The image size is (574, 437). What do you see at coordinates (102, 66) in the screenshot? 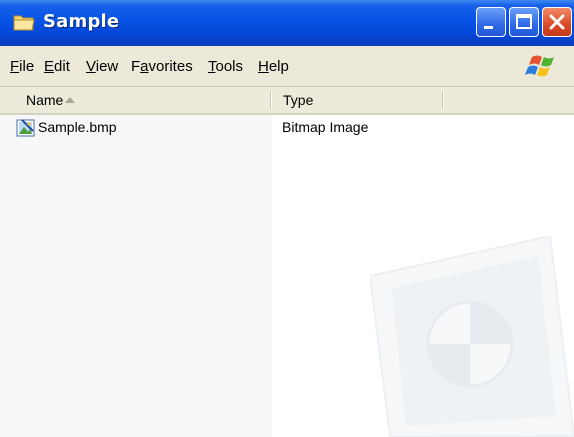
I see `menu-view: View` at bounding box center [102, 66].